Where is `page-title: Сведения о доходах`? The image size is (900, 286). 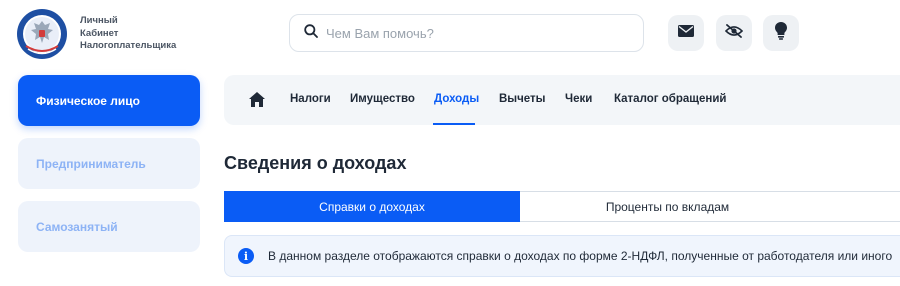 page-title: Сведения о доходах is located at coordinates (315, 163).